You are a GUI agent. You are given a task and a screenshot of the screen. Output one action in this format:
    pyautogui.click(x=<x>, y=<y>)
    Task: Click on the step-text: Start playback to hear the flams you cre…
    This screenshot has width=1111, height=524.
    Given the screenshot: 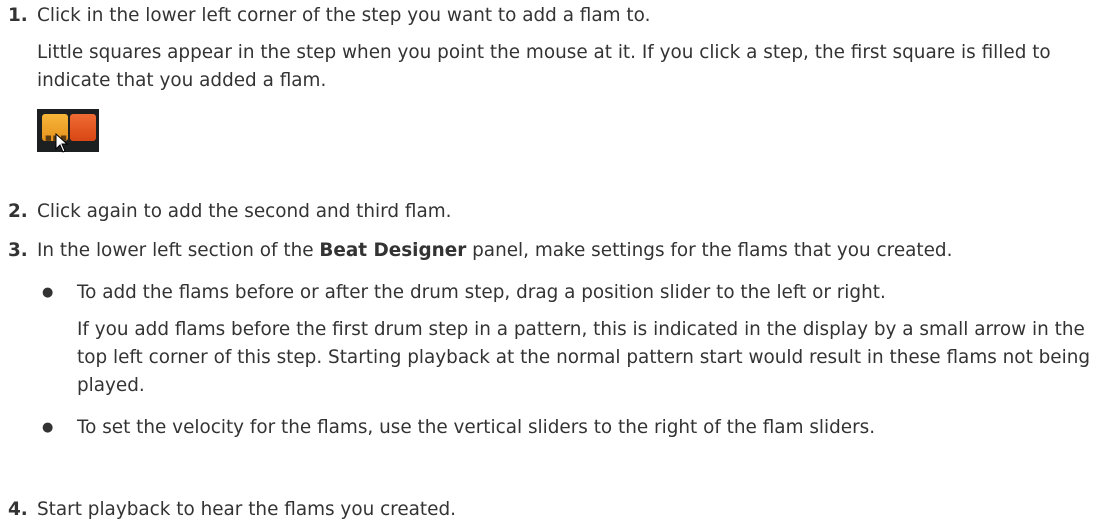 What is the action you would take?
    pyautogui.click(x=246, y=509)
    